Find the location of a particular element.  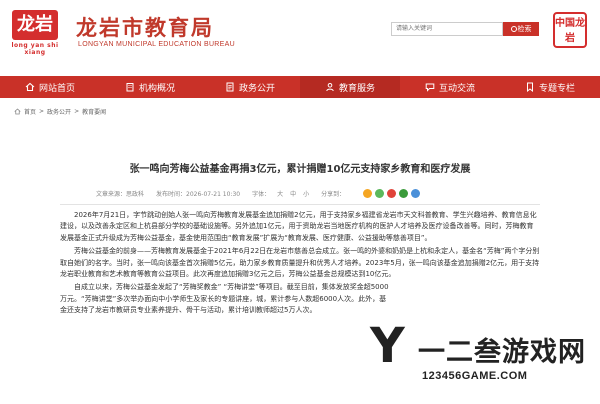

font-size-large: 大 is located at coordinates (280, 193).